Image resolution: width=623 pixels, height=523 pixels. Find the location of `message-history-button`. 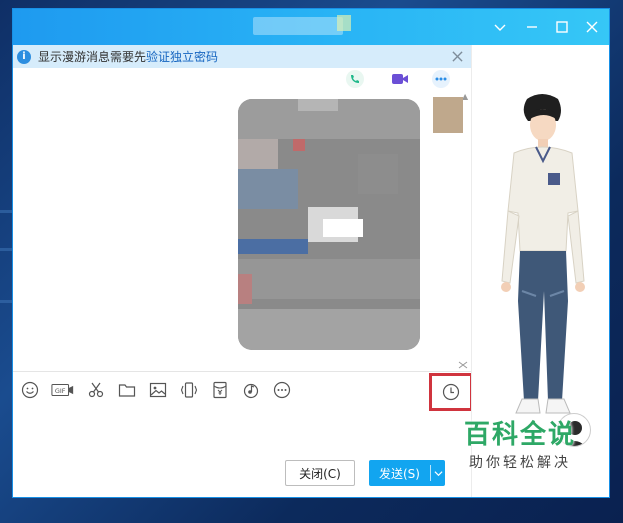

message-history-button is located at coordinates (451, 392).